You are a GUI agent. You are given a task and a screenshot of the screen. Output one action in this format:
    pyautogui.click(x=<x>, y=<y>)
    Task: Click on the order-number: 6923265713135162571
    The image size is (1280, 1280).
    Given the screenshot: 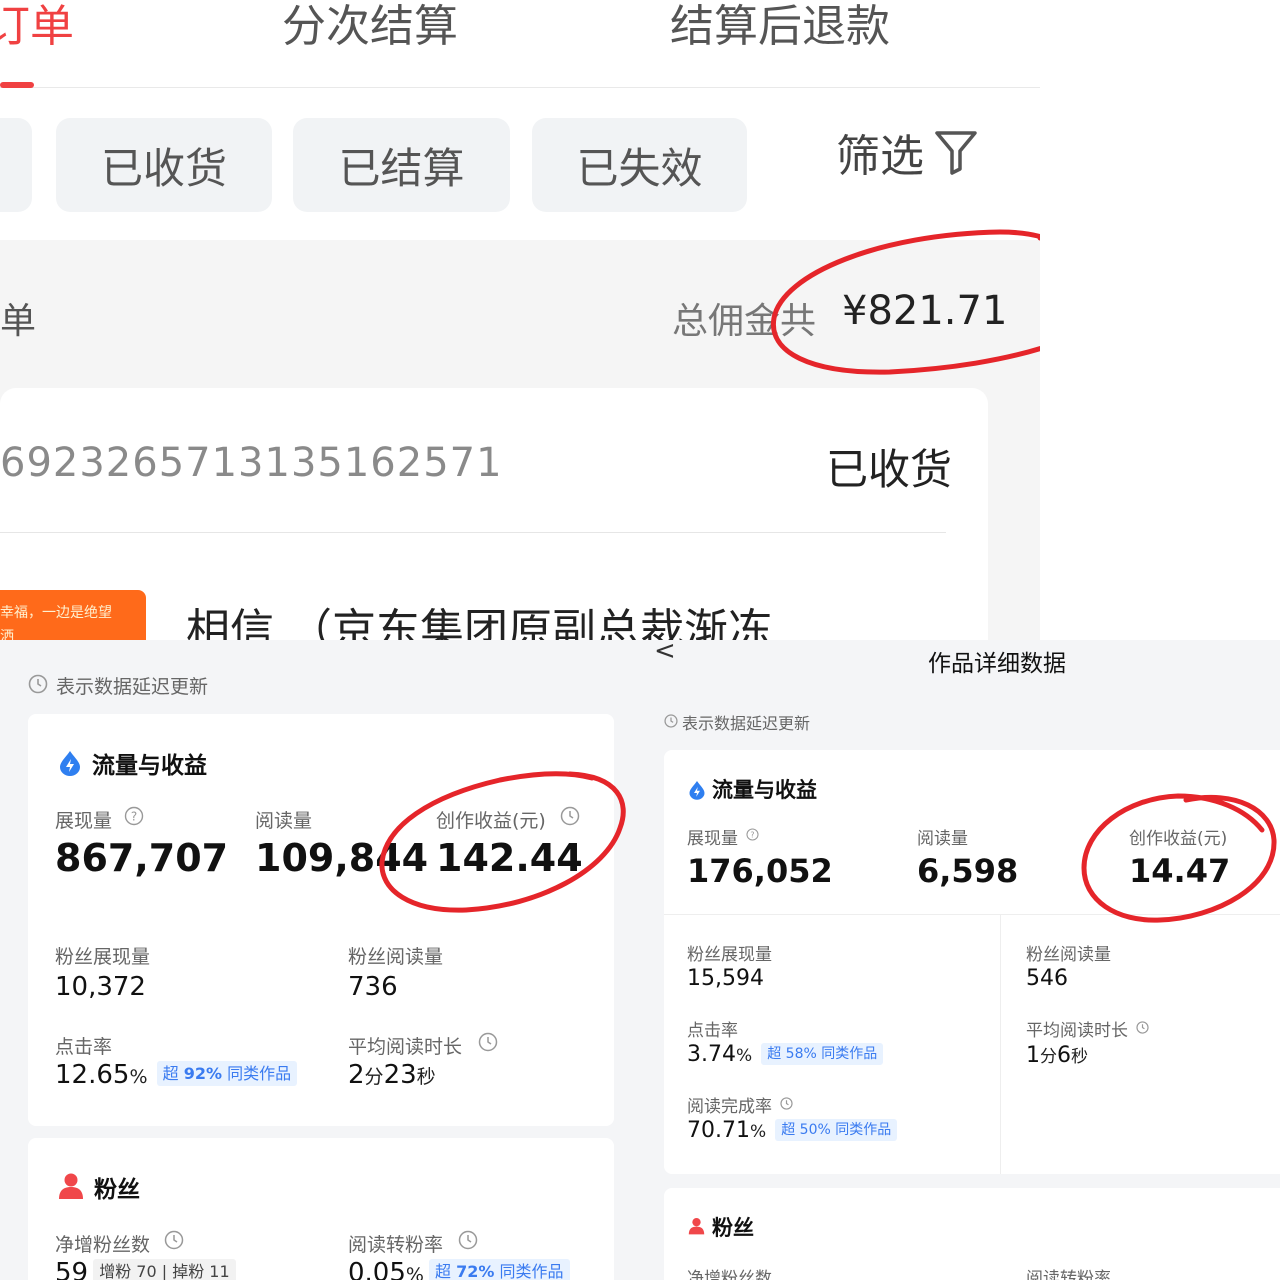 What is the action you would take?
    pyautogui.click(x=251, y=463)
    